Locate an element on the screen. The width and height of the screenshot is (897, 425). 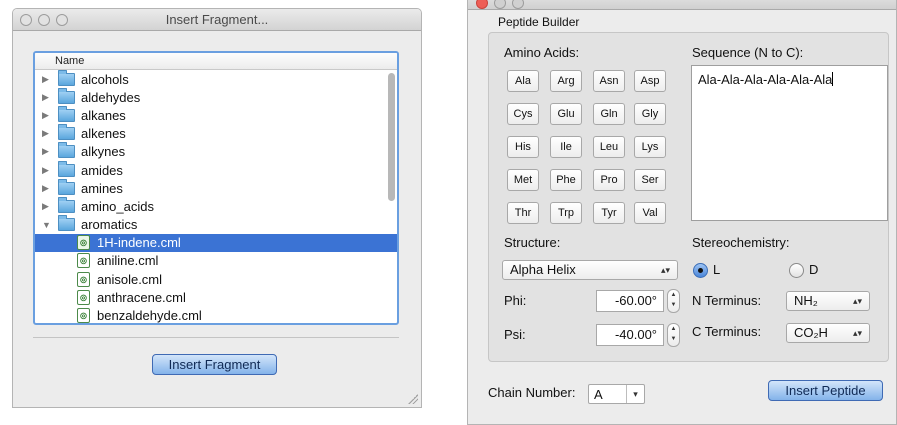
folder-row: ▶ amino_acids is located at coordinates (216, 205).